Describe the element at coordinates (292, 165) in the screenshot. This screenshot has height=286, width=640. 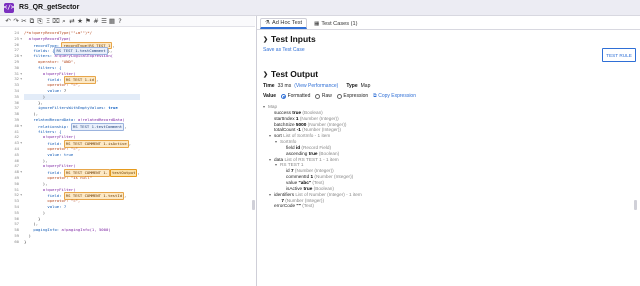
I see `tree-key: RS TEST 1` at that location.